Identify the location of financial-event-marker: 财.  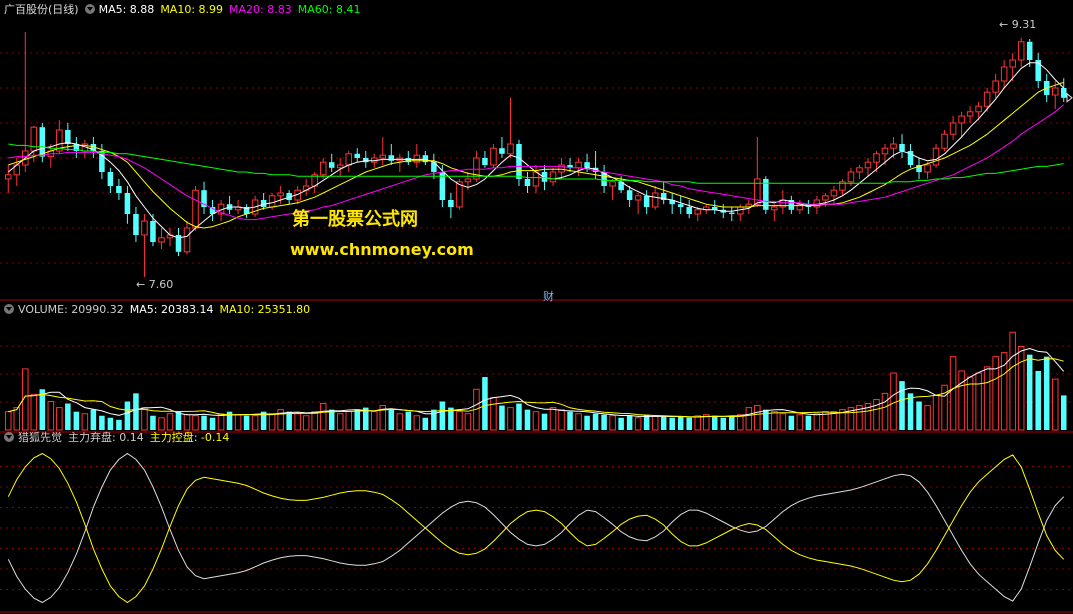
(548, 296).